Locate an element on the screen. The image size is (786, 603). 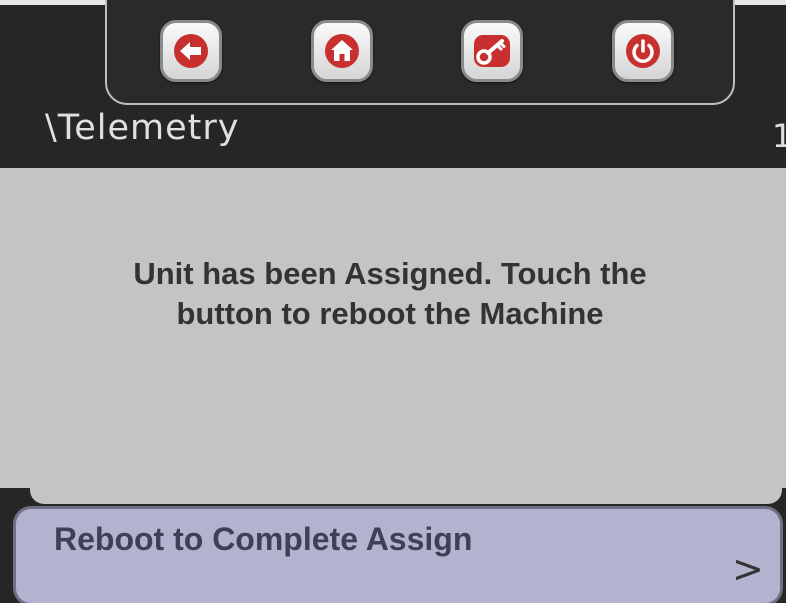
key-button is located at coordinates (492, 51).